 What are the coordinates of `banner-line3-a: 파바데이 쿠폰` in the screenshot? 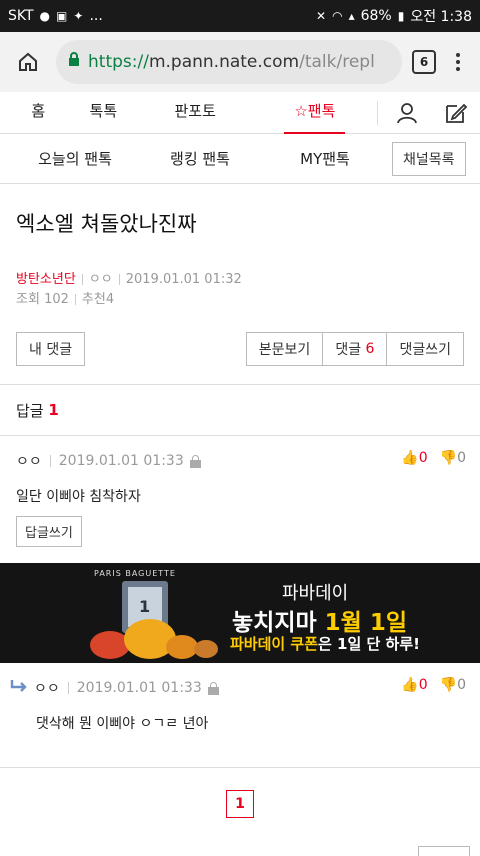 It's located at (274, 644).